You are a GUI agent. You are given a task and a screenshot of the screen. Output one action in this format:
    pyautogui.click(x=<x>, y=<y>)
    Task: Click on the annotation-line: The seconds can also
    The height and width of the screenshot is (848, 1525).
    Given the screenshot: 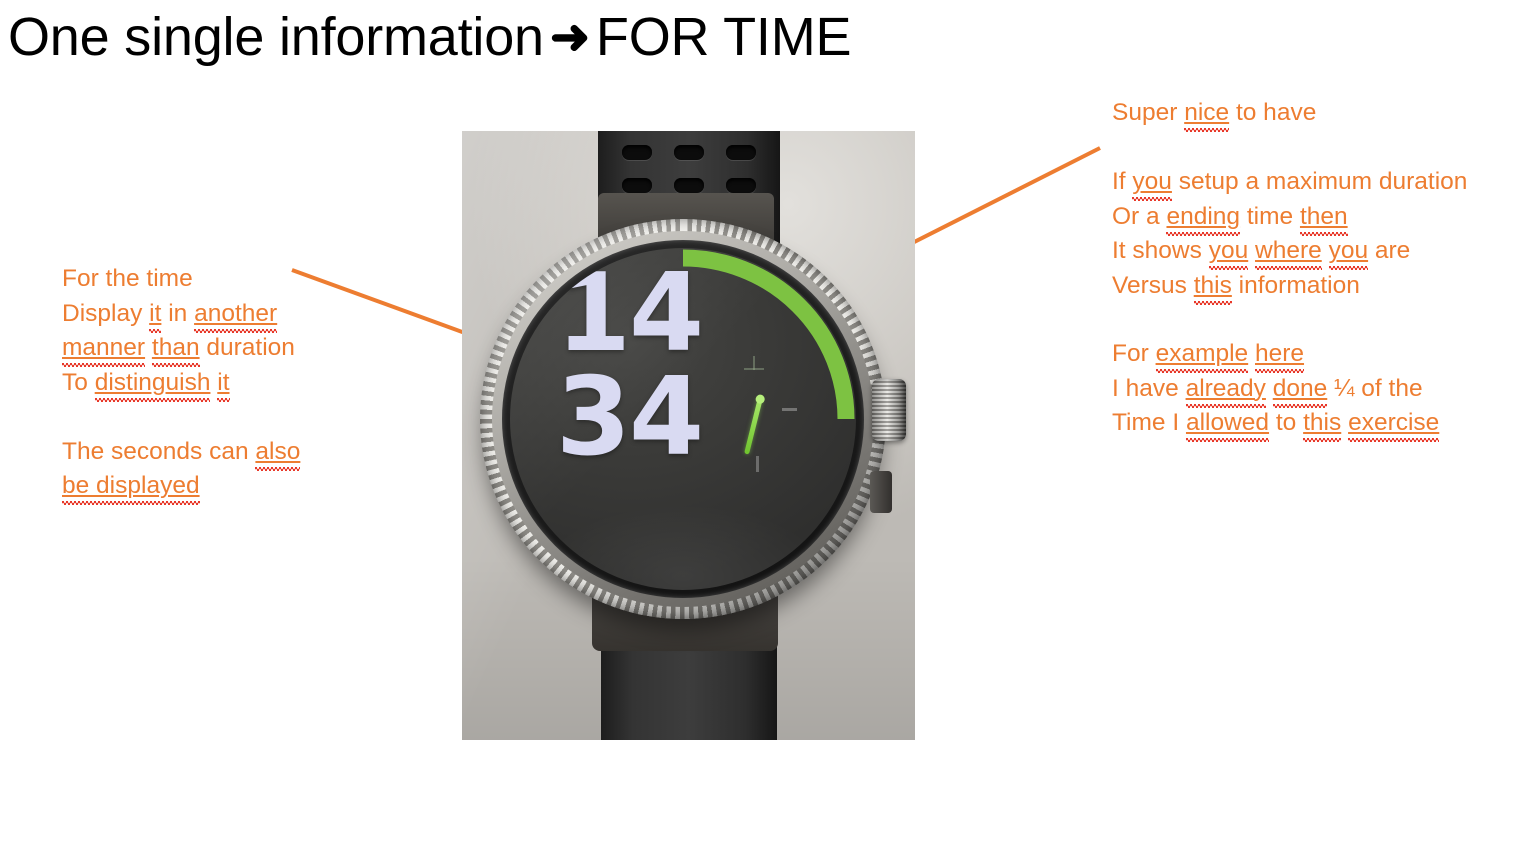 What is the action you would take?
    pyautogui.click(x=181, y=452)
    